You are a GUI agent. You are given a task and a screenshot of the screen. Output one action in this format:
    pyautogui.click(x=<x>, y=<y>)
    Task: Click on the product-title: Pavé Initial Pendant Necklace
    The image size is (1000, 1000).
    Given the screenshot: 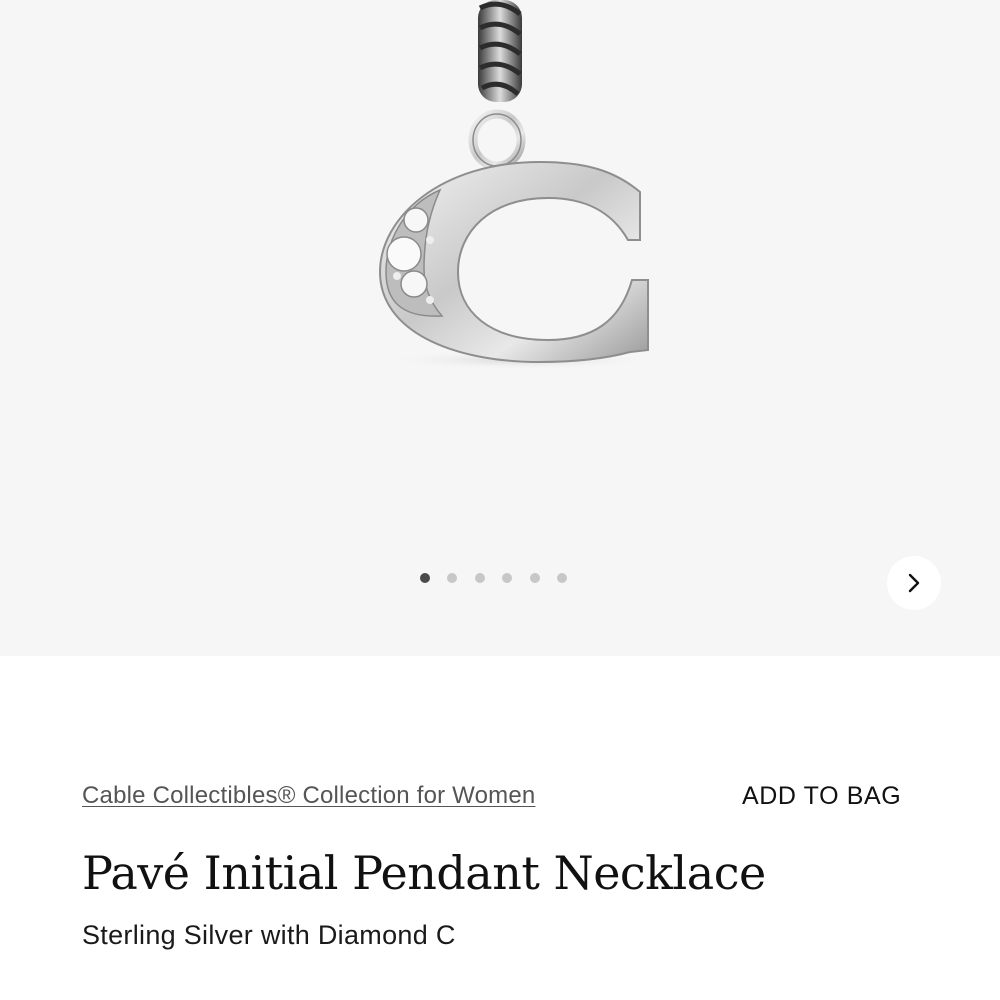 What is the action you would take?
    pyautogui.click(x=424, y=873)
    